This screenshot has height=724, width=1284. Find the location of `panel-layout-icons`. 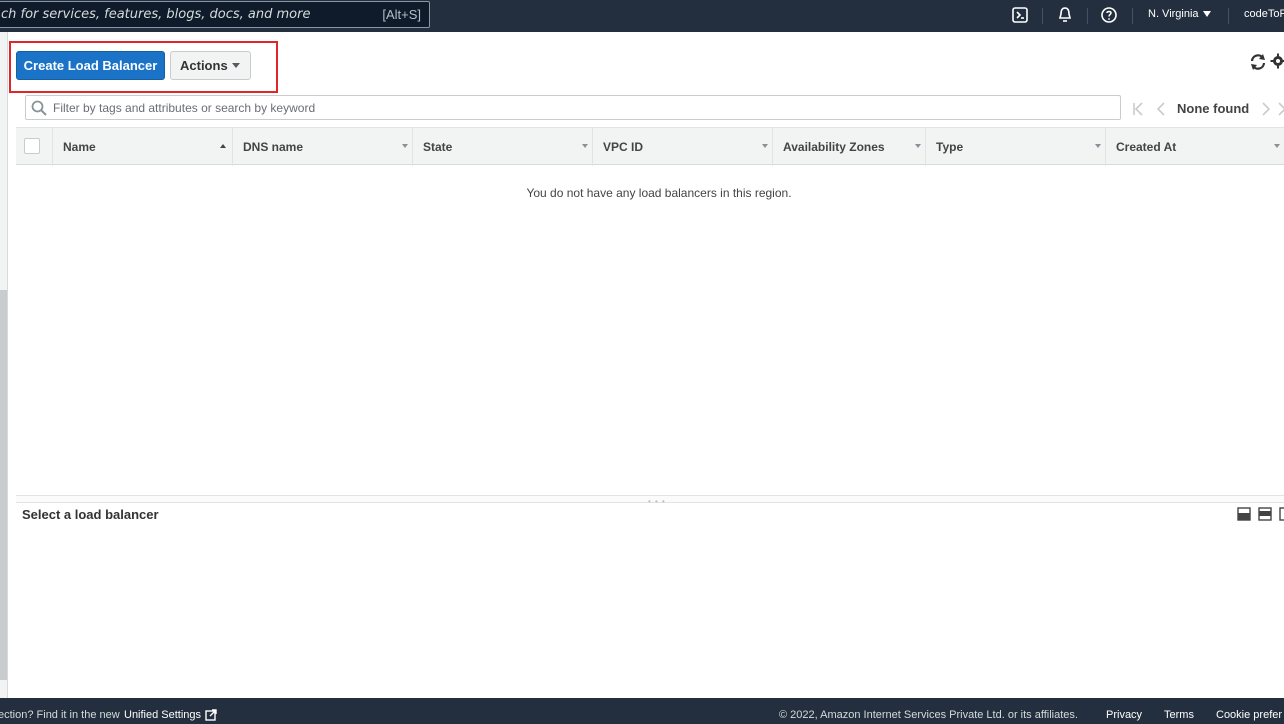

panel-layout-icons is located at coordinates (1260, 514).